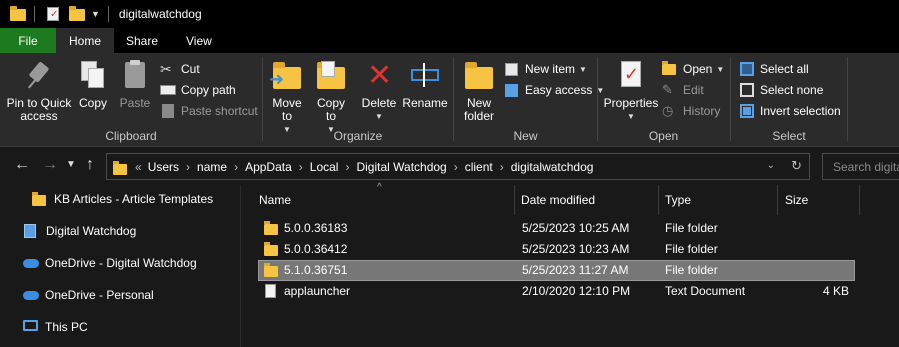 Image resolution: width=899 pixels, height=347 pixels. What do you see at coordinates (71, 164) in the screenshot?
I see `recent-locations-chevron-icon: ▼` at bounding box center [71, 164].